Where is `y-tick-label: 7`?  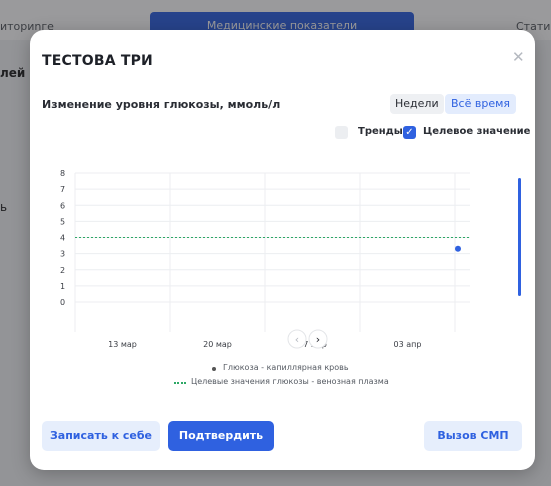 y-tick-label: 7 is located at coordinates (62, 189).